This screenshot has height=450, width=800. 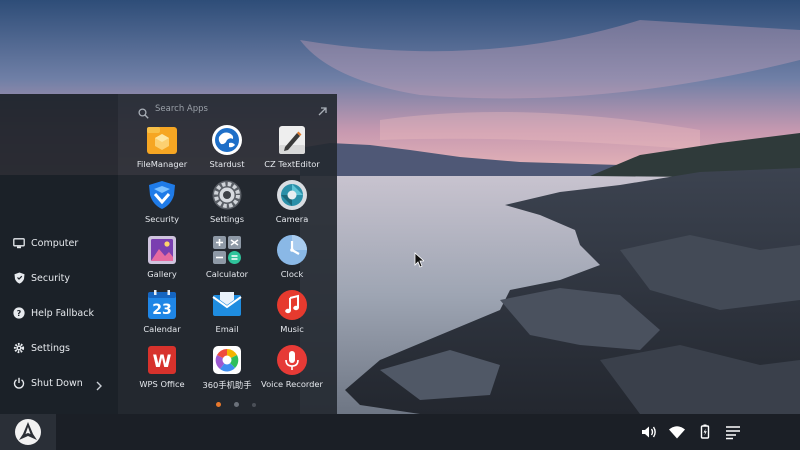 I want to click on page-indicator, so click(x=227, y=404).